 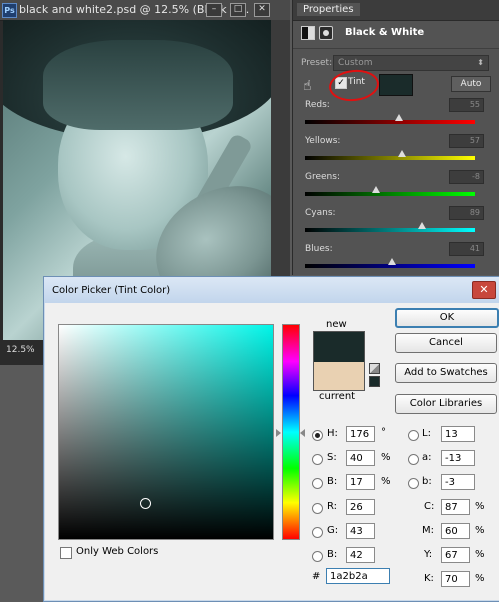 What do you see at coordinates (446, 343) in the screenshot?
I see `cancel-button: Cancel` at bounding box center [446, 343].